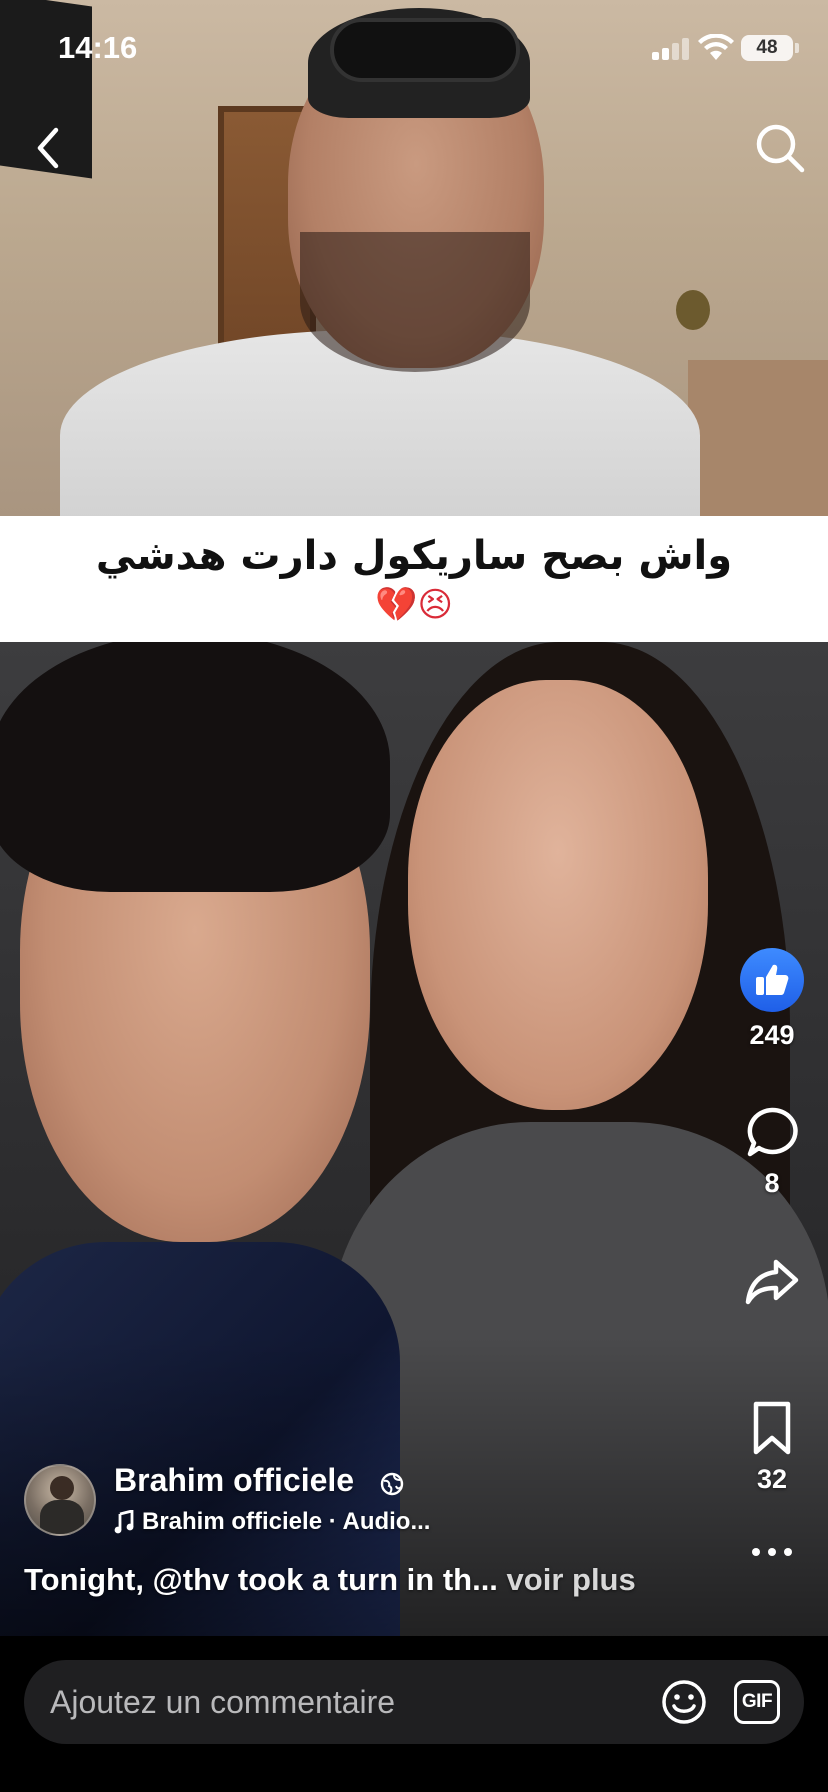  What do you see at coordinates (414, 556) in the screenshot?
I see `video-caption-text: واش بصح ساريكول دارت هدشي` at bounding box center [414, 556].